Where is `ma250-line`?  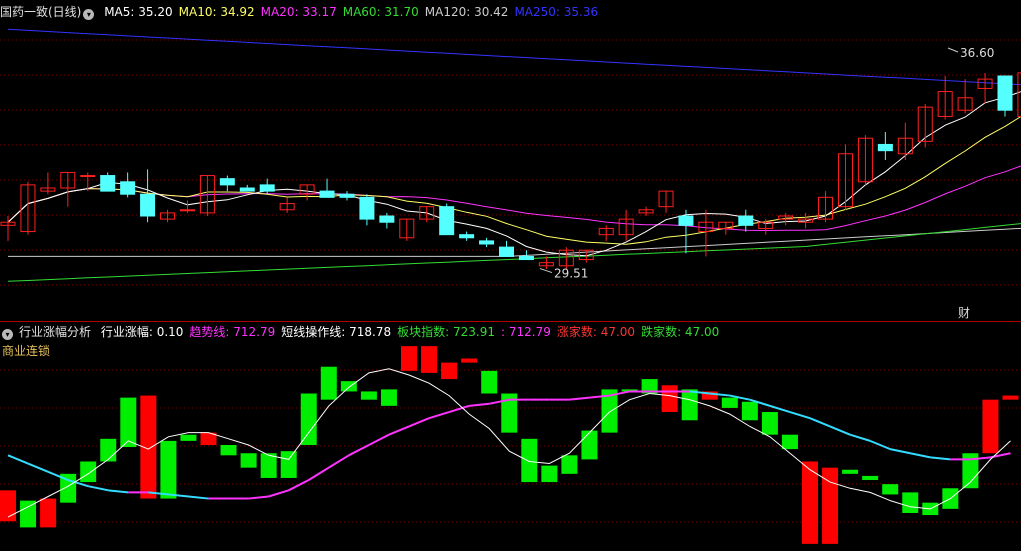
ma250-line is located at coordinates (514, 57).